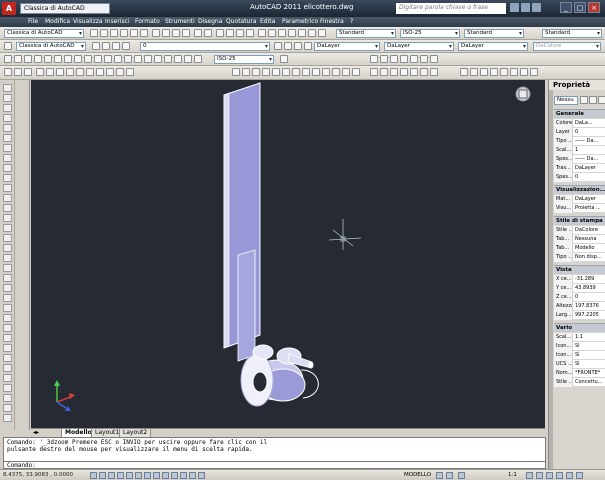 The width and height of the screenshot is (605, 480). What do you see at coordinates (302, 33) in the screenshot?
I see `markup-icon` at bounding box center [302, 33].